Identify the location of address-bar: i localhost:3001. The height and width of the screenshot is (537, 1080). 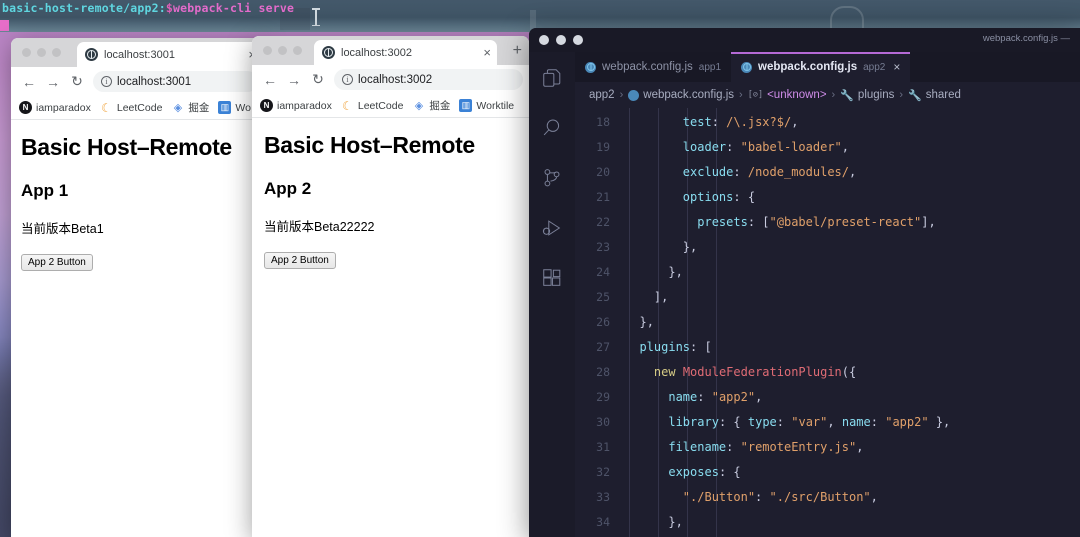
(175, 81).